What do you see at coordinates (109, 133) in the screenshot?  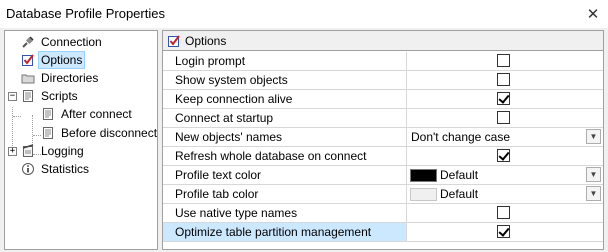 I see `tree-item-label: Before disconnect` at bounding box center [109, 133].